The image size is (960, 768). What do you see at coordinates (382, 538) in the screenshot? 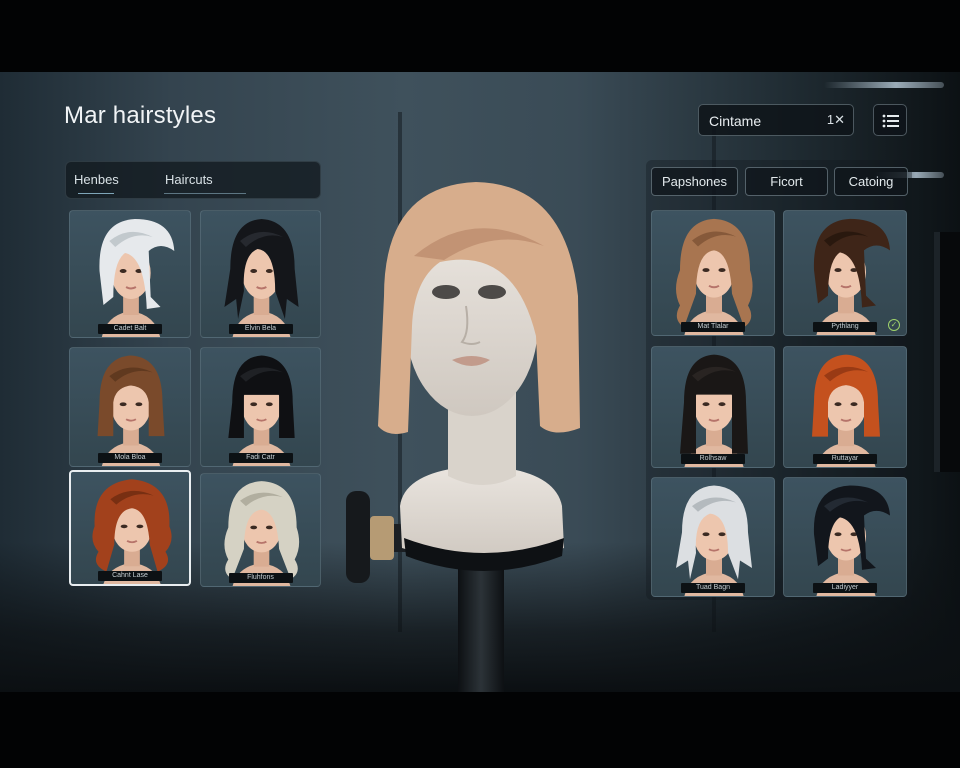
I see `stand-clamp` at bounding box center [382, 538].